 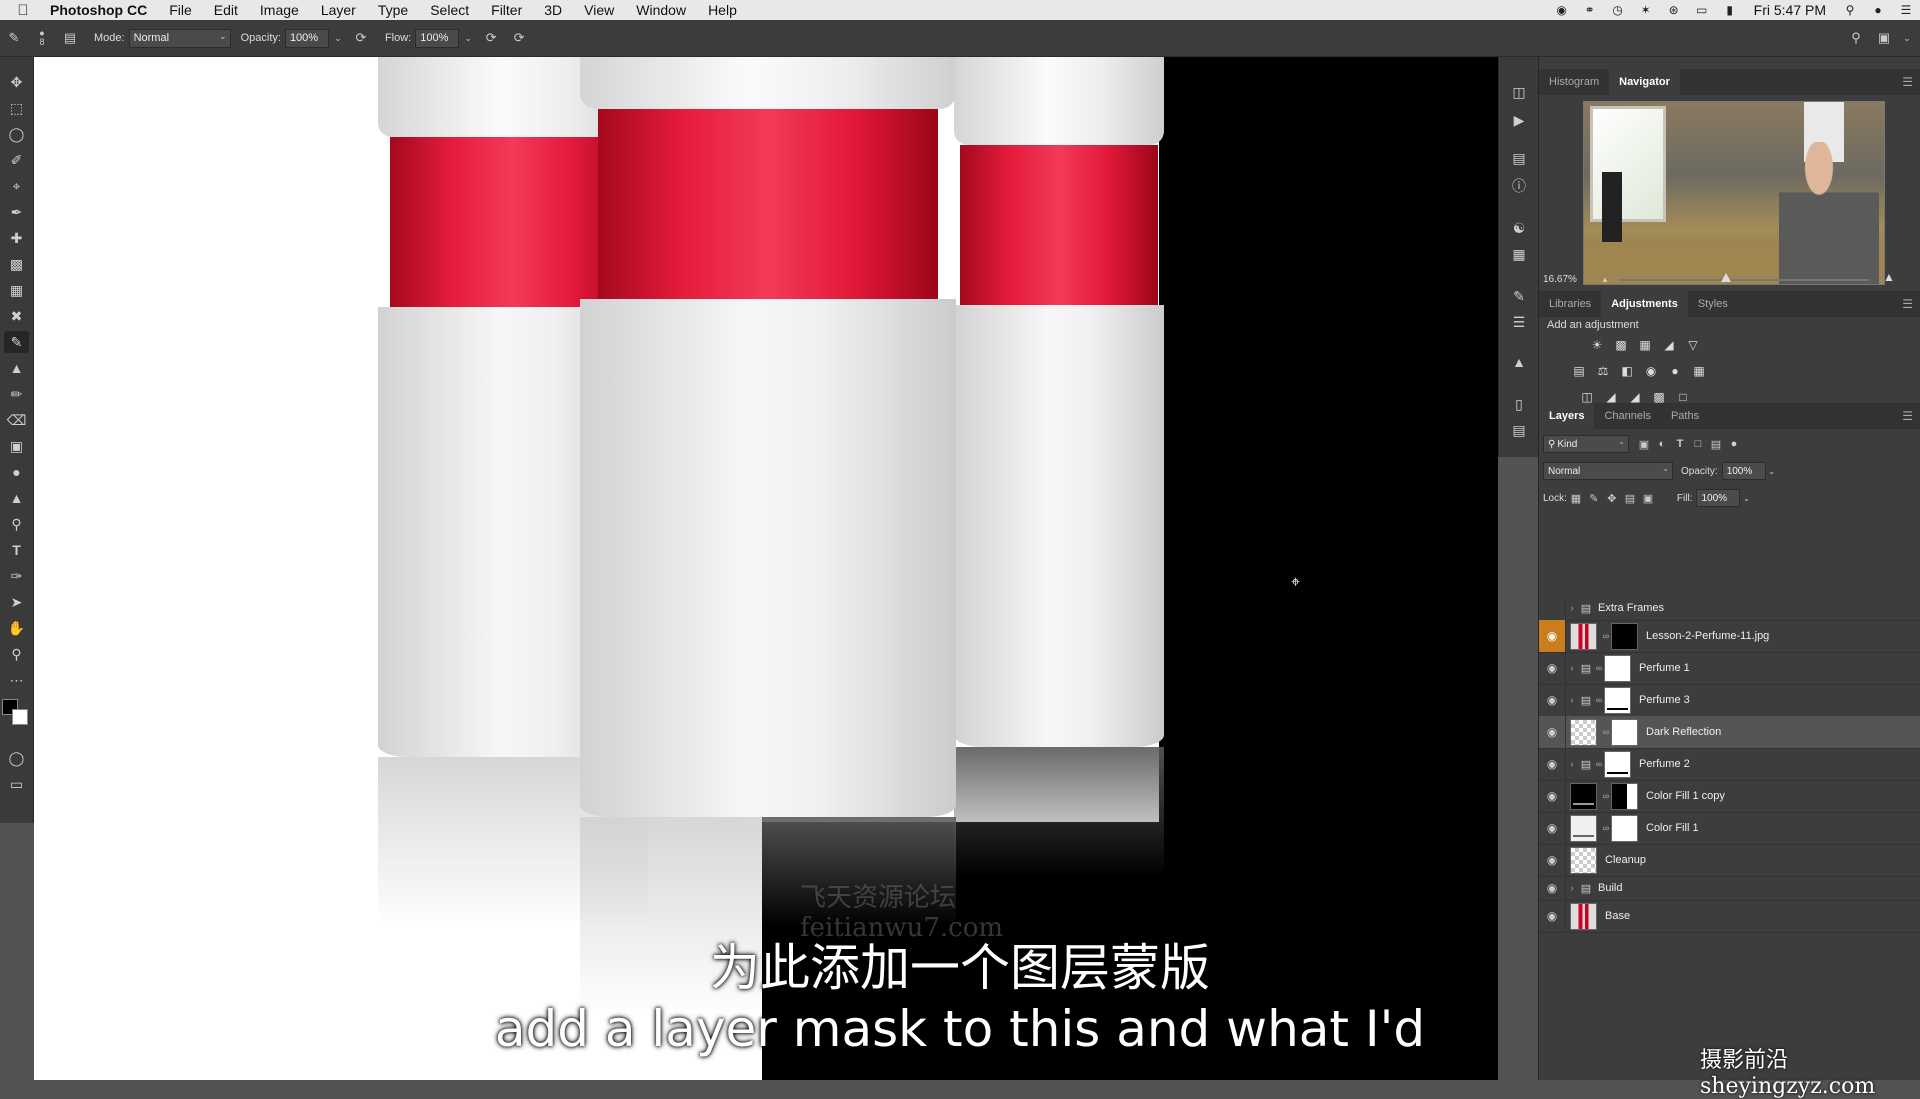 What do you see at coordinates (16, 420) in the screenshot?
I see `eraser-tool-icon: ⌫` at bounding box center [16, 420].